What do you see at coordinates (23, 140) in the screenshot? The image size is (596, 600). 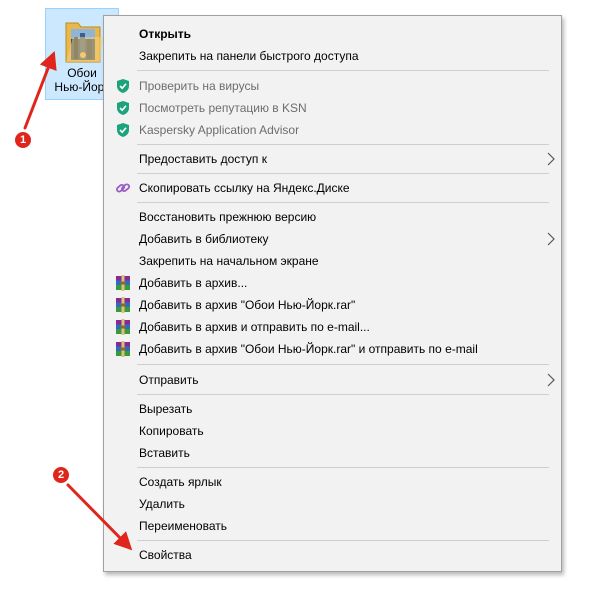 I see `annotation-badge-1: 1` at bounding box center [23, 140].